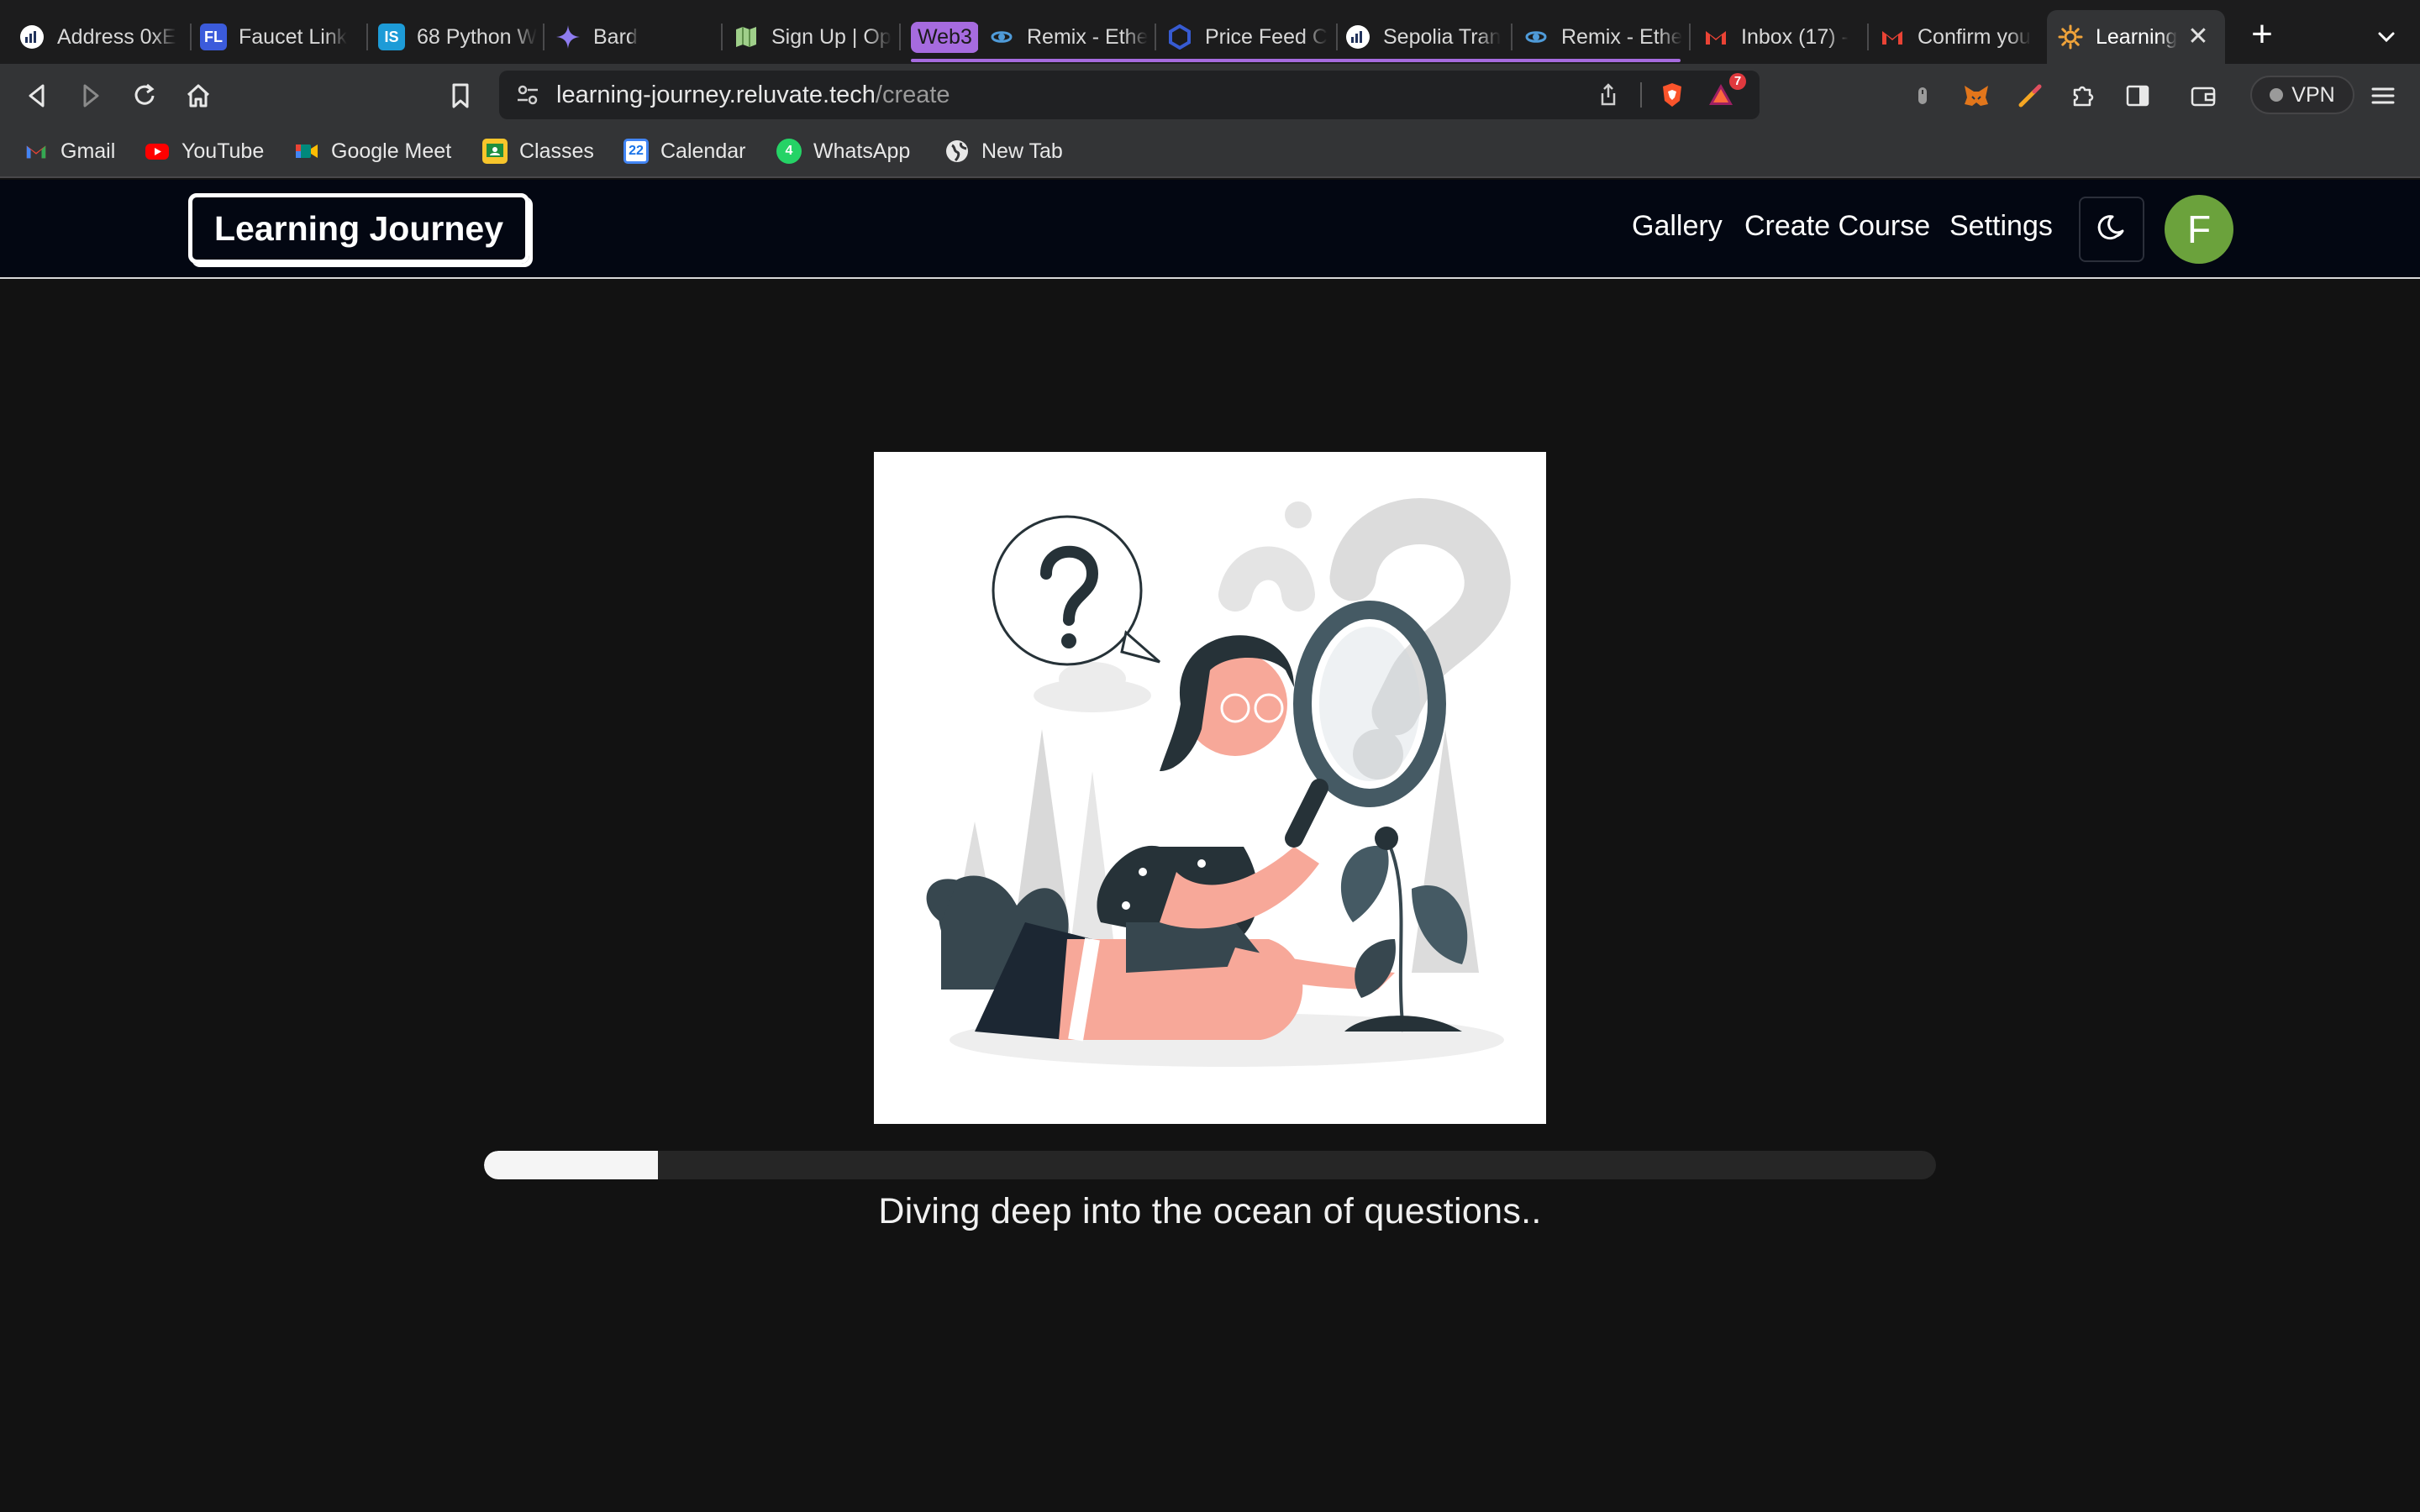  I want to click on home-icon, so click(199, 95).